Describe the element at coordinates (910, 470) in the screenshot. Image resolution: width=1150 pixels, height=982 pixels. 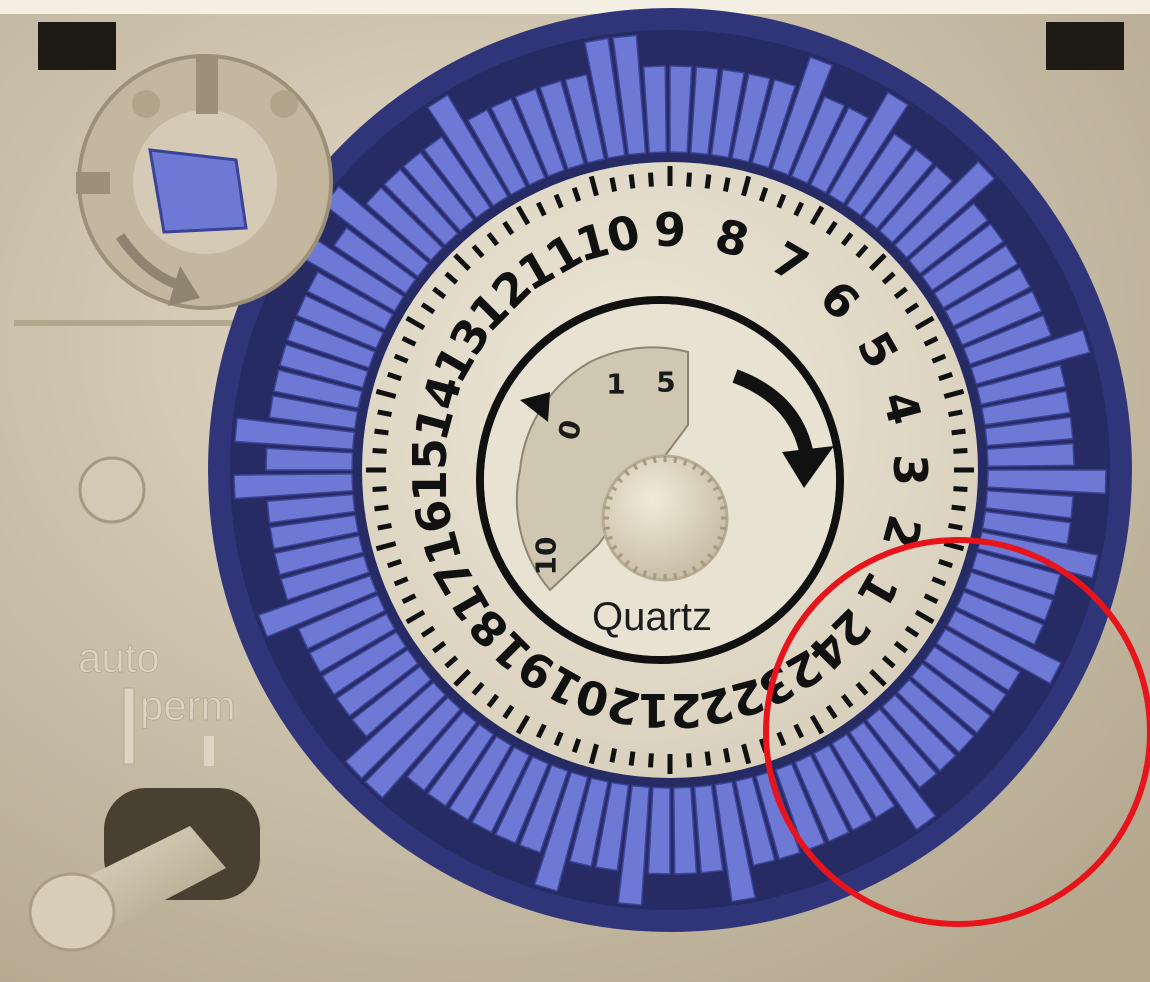
I see `hour-label-3: 3` at that location.